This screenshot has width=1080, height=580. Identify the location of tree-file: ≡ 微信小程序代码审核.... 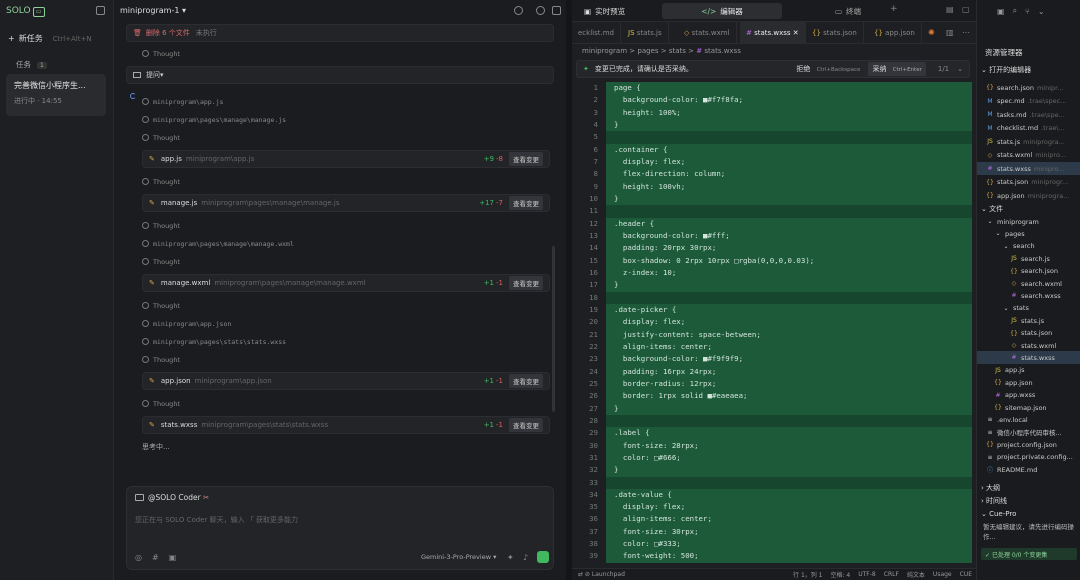
(1028, 432).